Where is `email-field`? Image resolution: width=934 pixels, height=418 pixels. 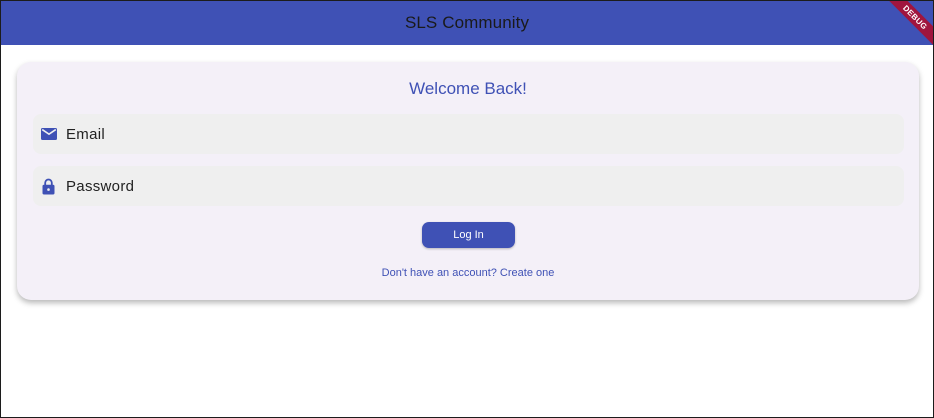
email-field is located at coordinates (468, 134).